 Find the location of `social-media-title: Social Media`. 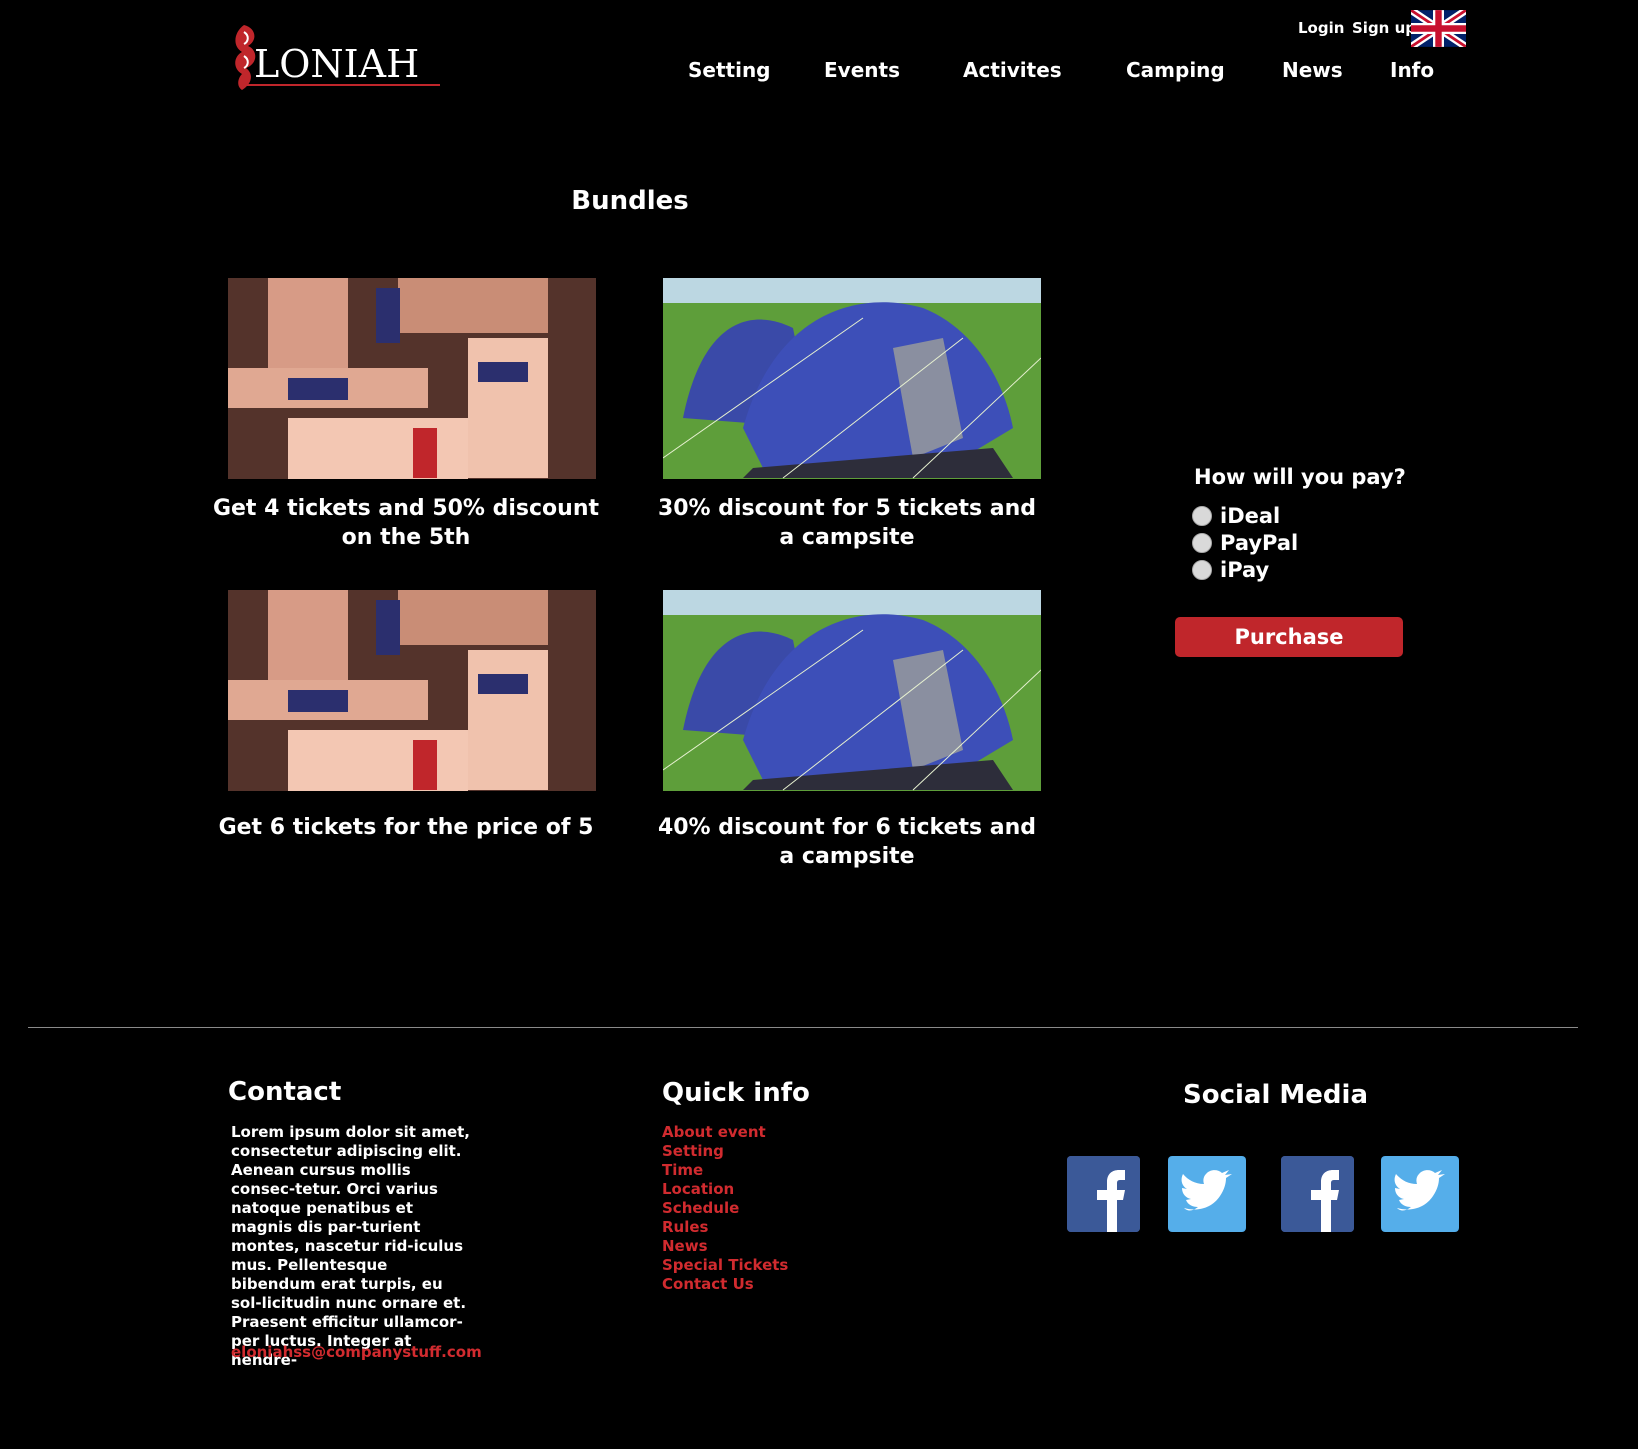

social-media-title: Social Media is located at coordinates (1275, 1095).